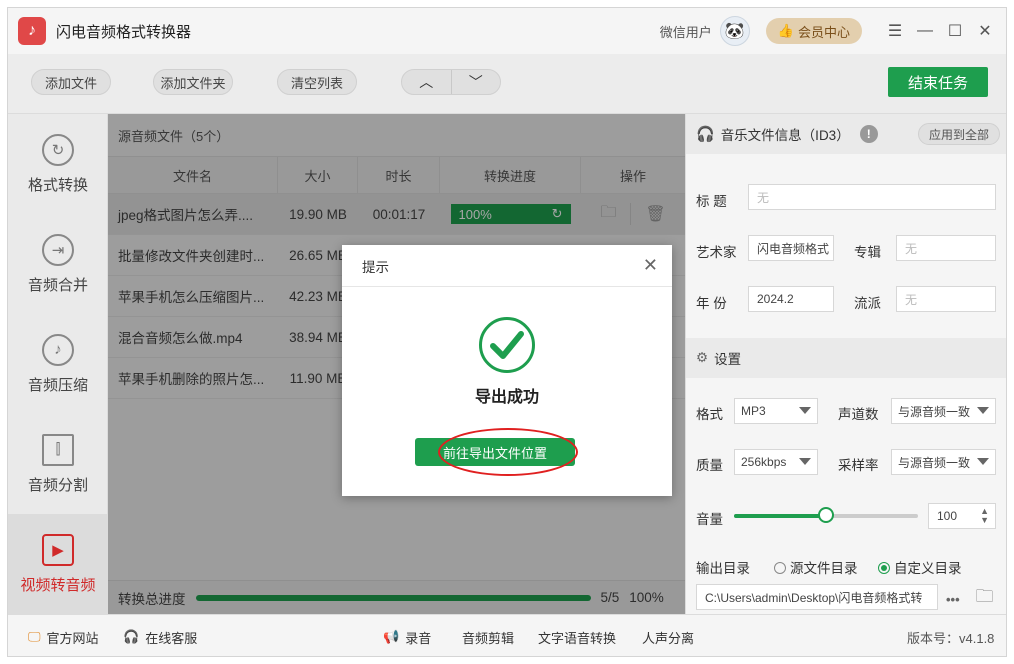  Describe the element at coordinates (317, 82) in the screenshot. I see `clear-list-button: 清空列表` at that location.